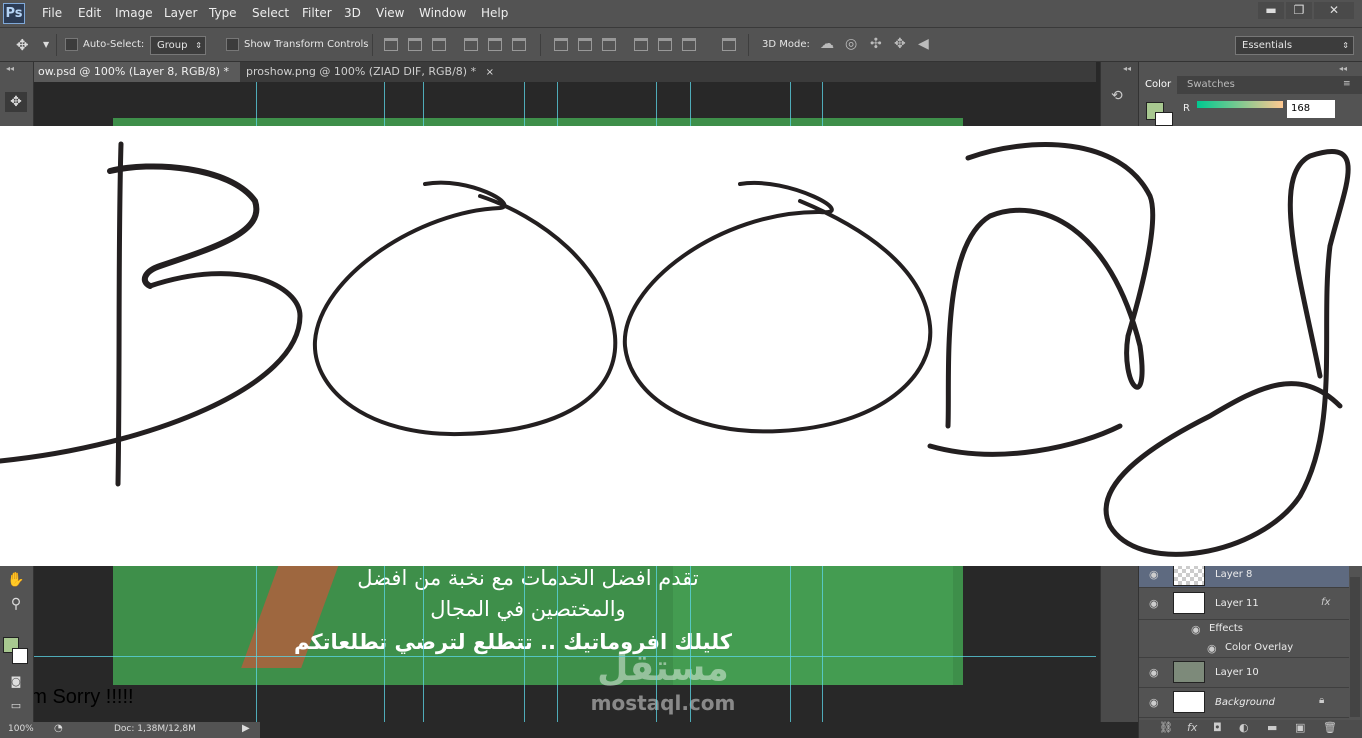 This screenshot has width=1362, height=738. What do you see at coordinates (565, 656) in the screenshot?
I see `guide-horizontal` at bounding box center [565, 656].